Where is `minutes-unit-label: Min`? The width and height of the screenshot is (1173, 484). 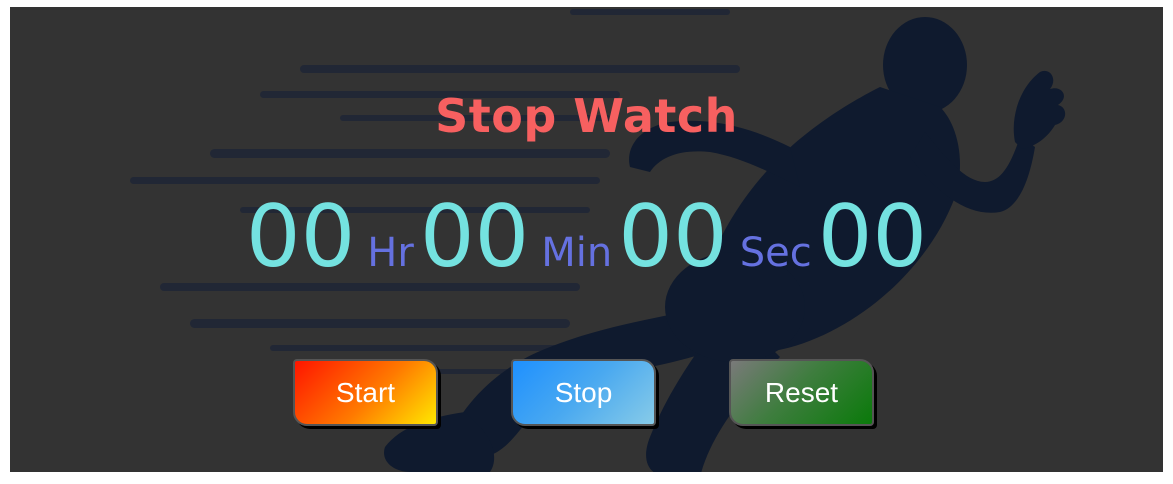 minutes-unit-label: Min is located at coordinates (577, 253).